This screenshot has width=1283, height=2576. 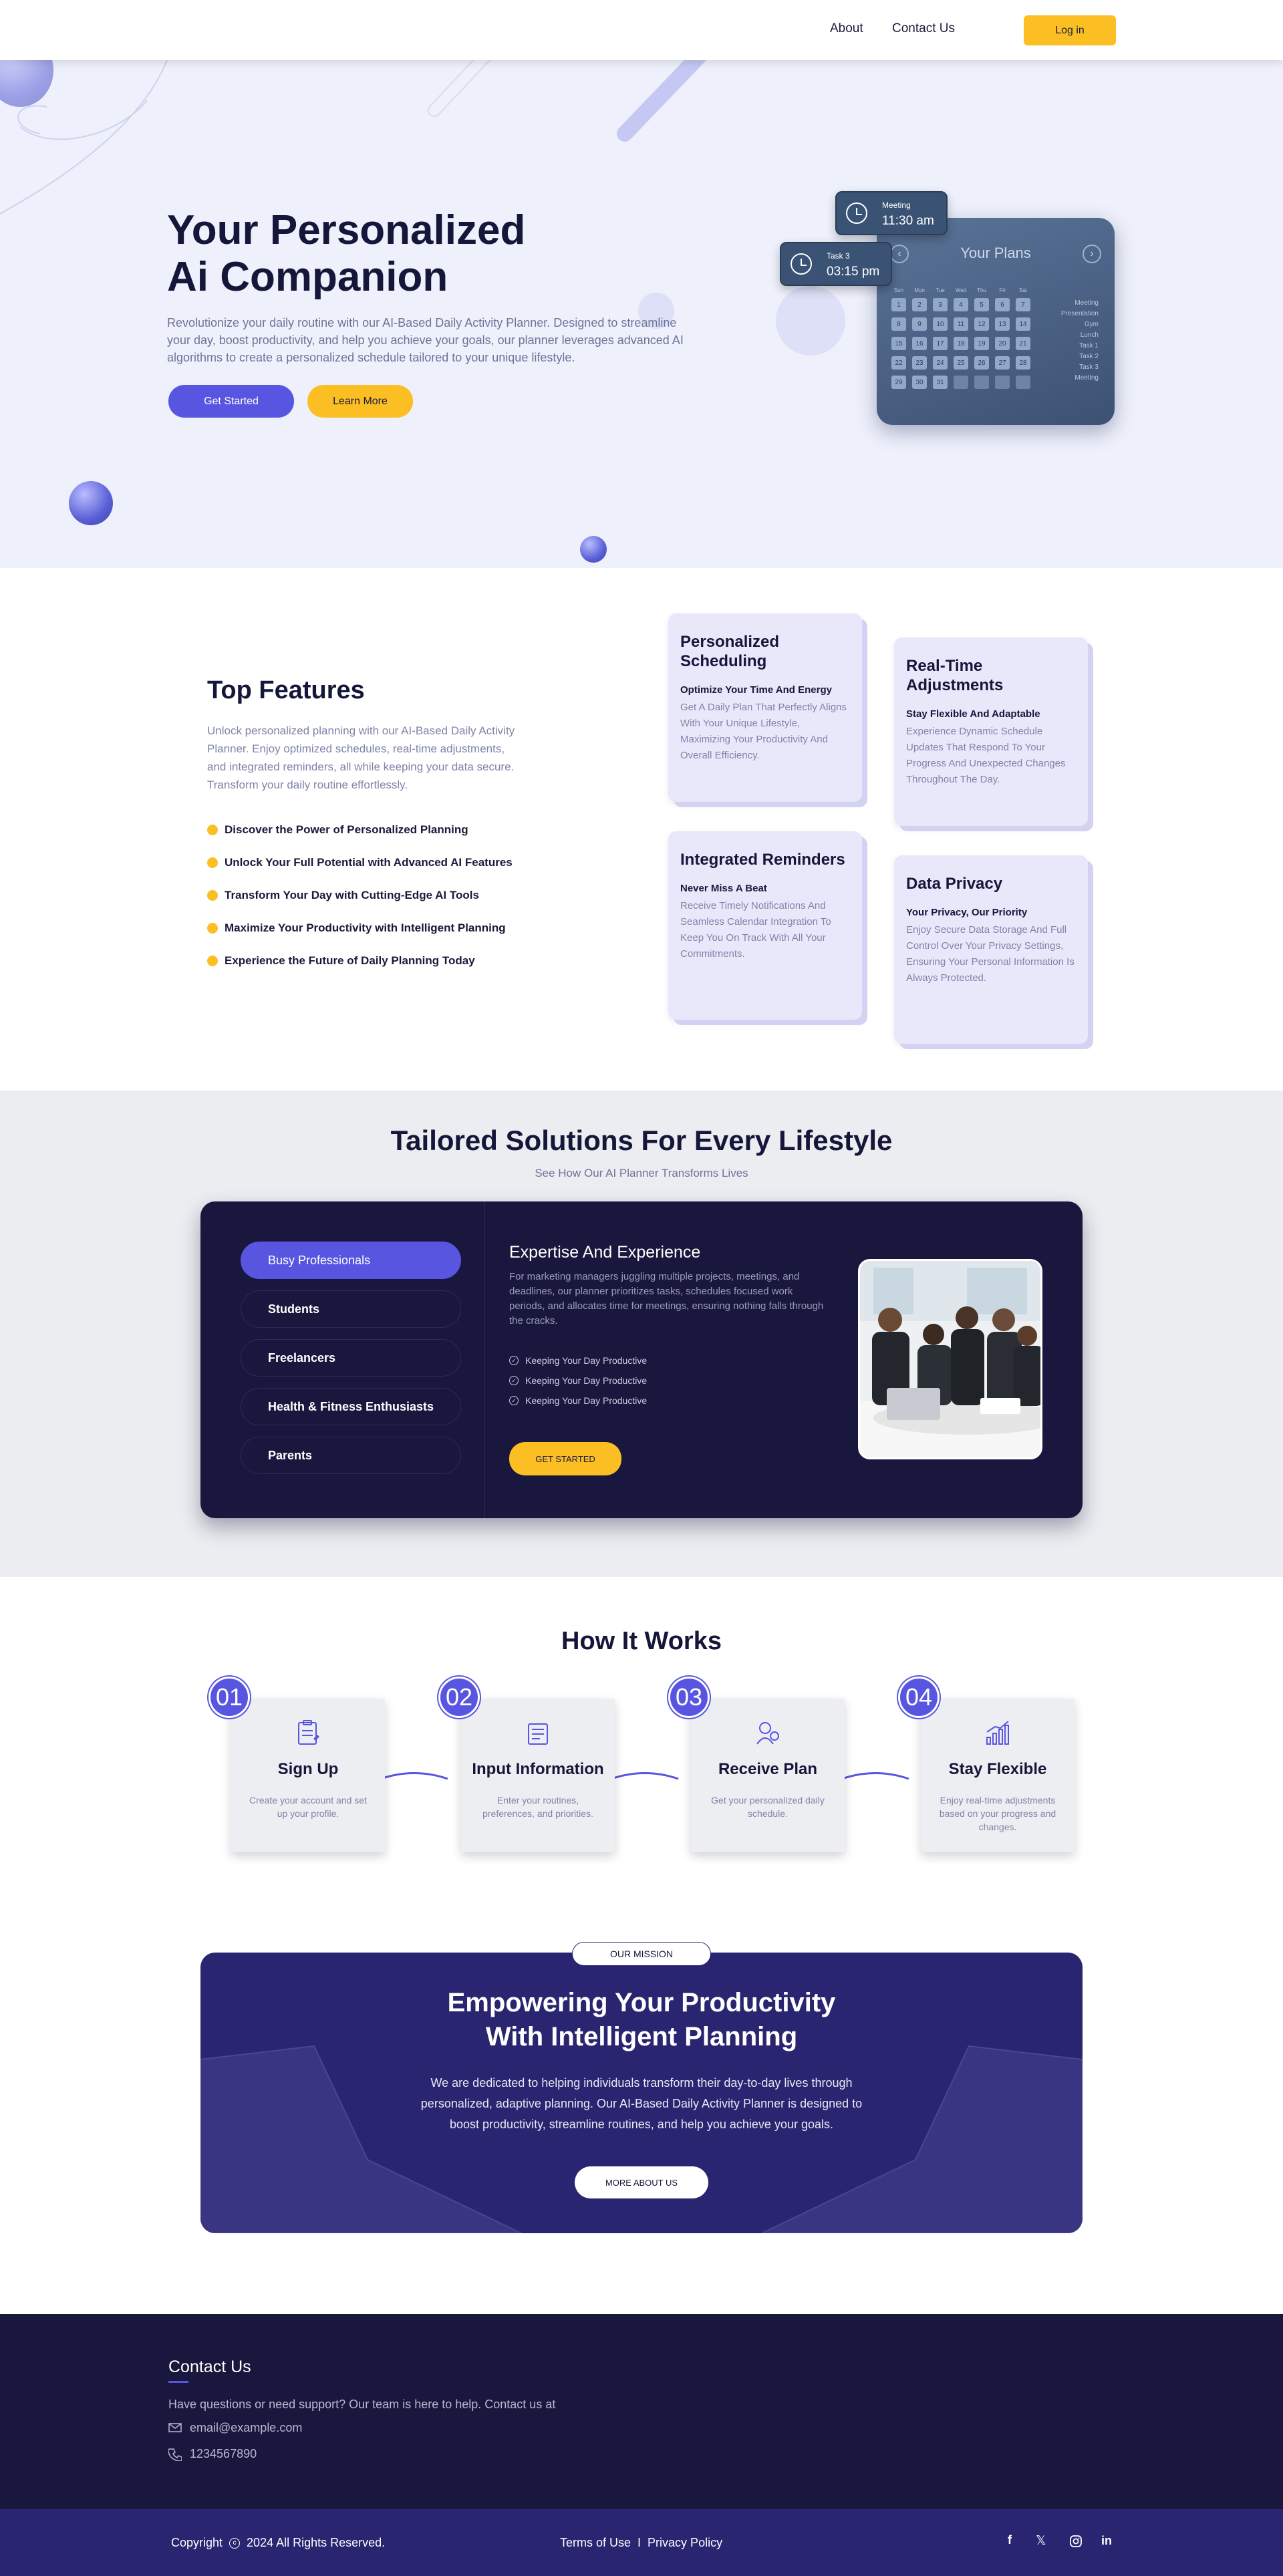 I want to click on calendar-day: 31, so click(x=940, y=382).